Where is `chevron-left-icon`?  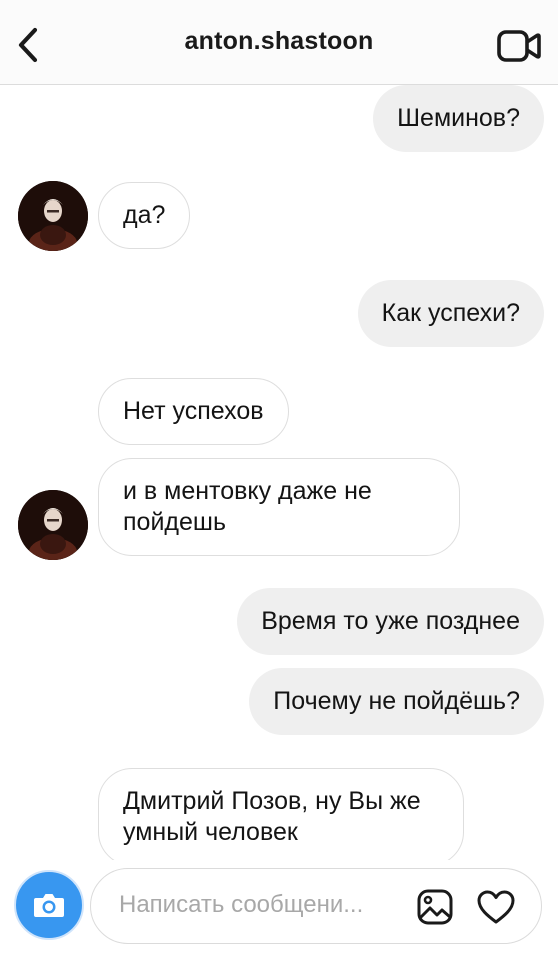
chevron-left-icon is located at coordinates (28, 45).